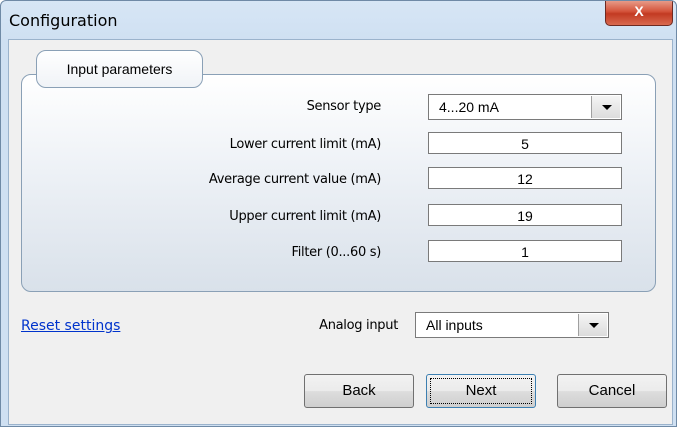  I want to click on sensor-type-dropdown-button, so click(605, 107).